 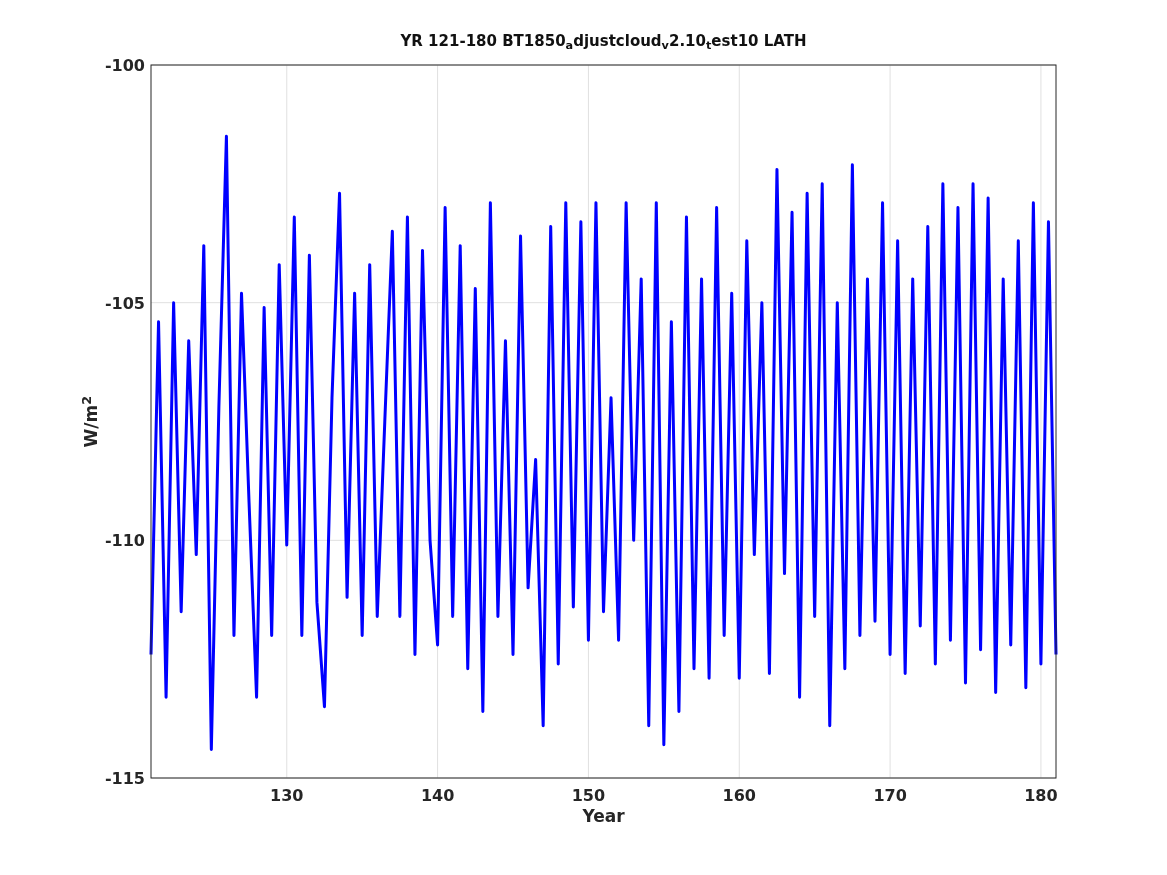 What do you see at coordinates (124, 303) in the screenshot?
I see `y-tick-label: -105` at bounding box center [124, 303].